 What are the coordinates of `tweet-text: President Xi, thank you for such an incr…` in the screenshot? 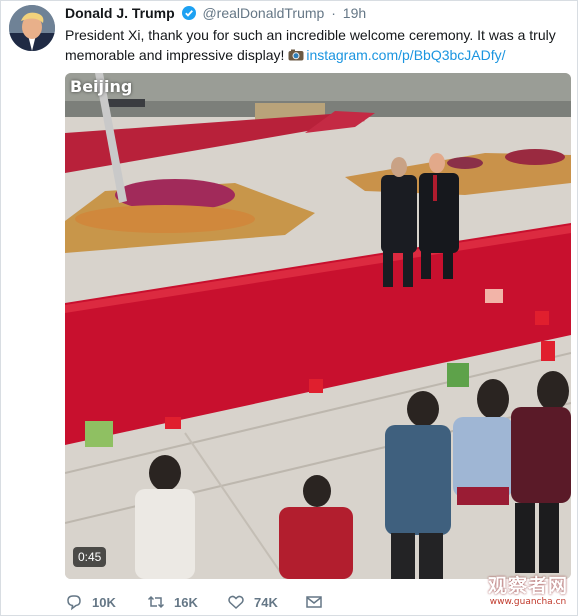 It's located at (315, 45).